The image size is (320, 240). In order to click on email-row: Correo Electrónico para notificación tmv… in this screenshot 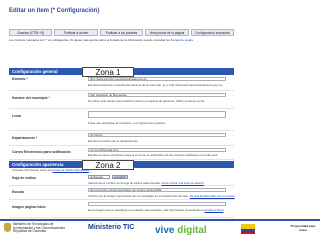, I will do `click(121, 153)`.